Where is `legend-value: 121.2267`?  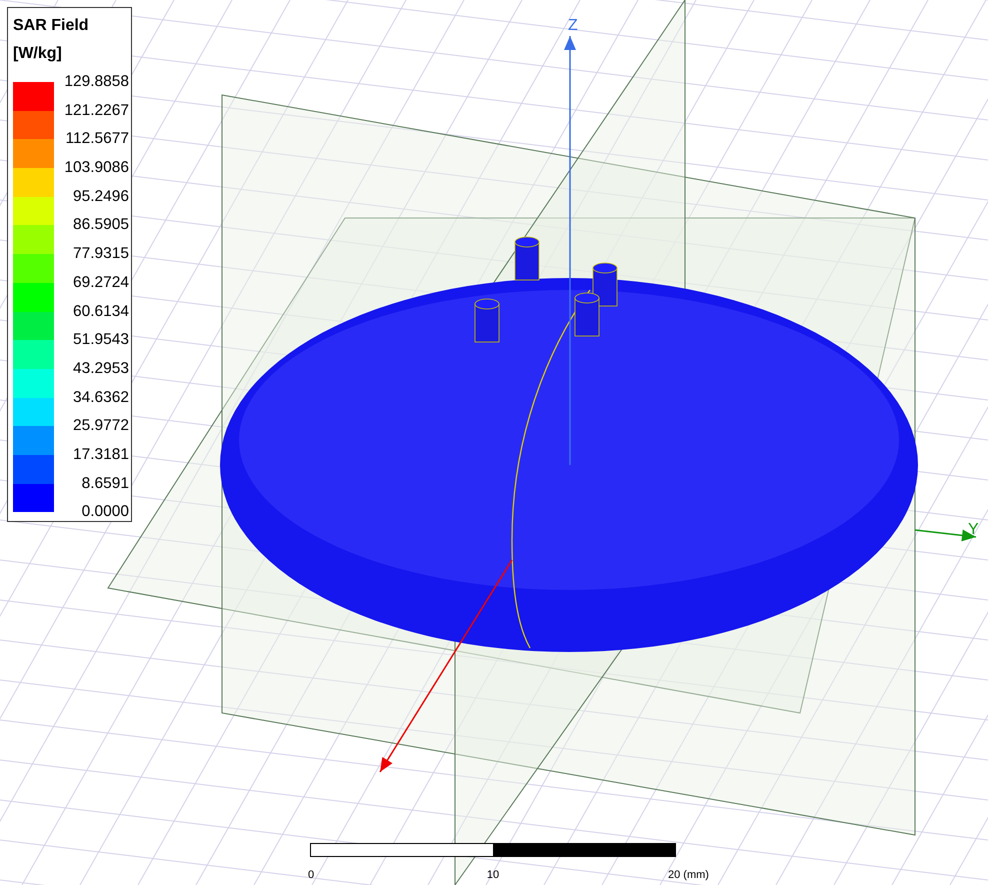 legend-value: 121.2267 is located at coordinates (96, 110).